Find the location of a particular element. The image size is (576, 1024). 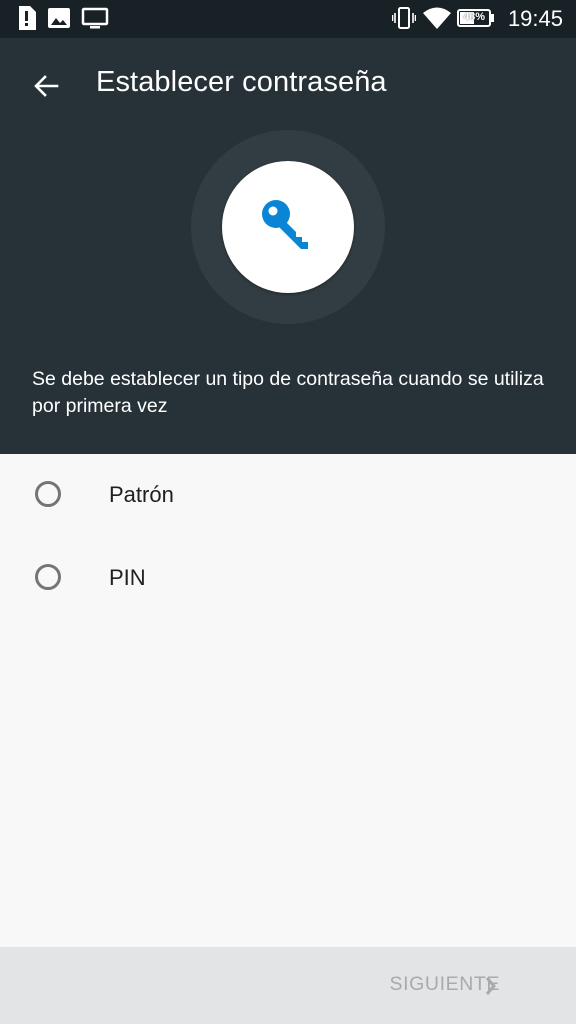

arrow-back-icon is located at coordinates (46, 86).